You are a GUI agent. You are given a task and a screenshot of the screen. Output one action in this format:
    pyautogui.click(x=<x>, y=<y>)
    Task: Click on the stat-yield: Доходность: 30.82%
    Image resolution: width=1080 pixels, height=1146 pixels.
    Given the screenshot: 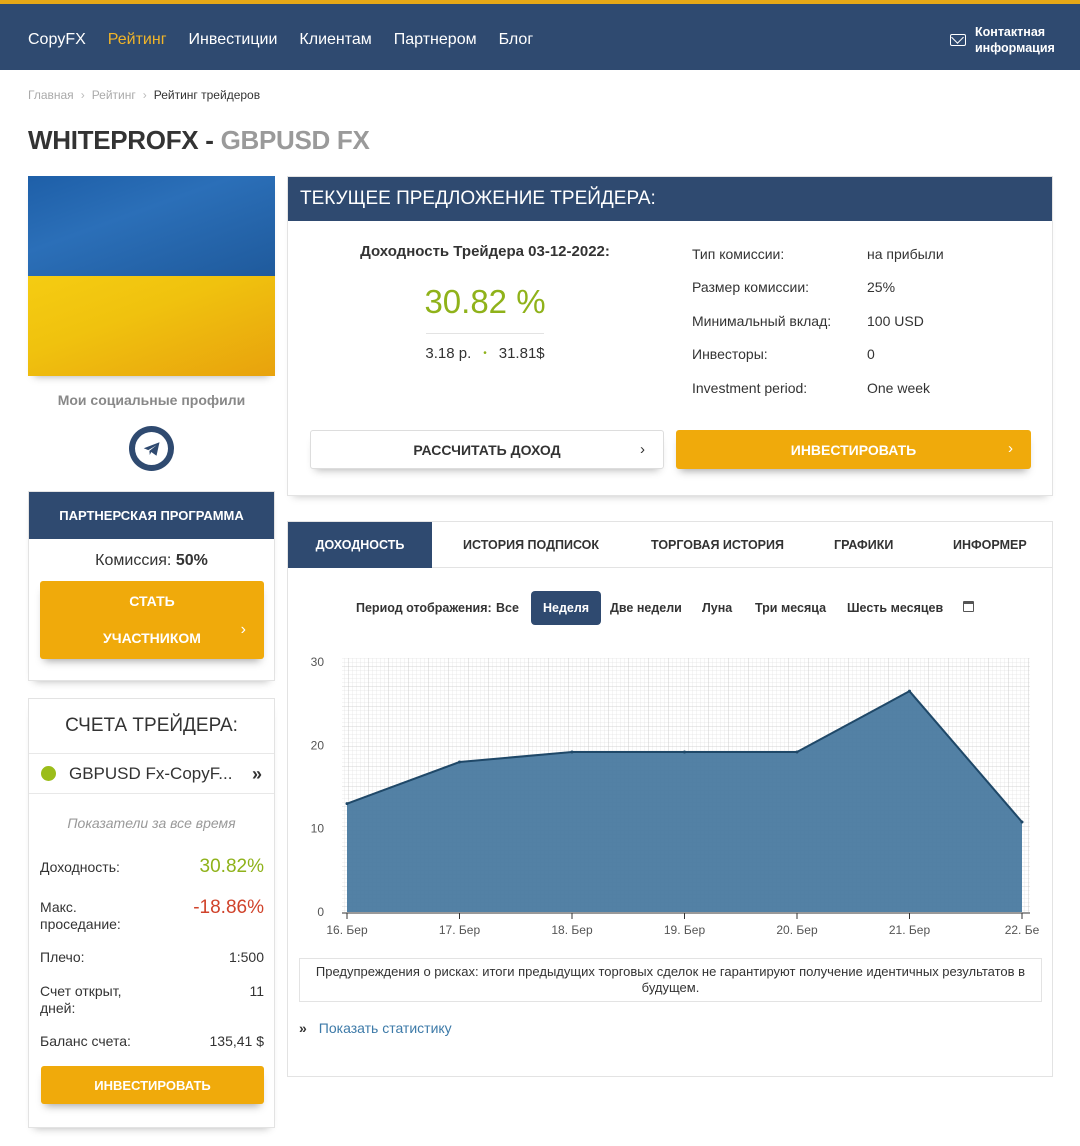 What is the action you would take?
    pyautogui.click(x=152, y=866)
    